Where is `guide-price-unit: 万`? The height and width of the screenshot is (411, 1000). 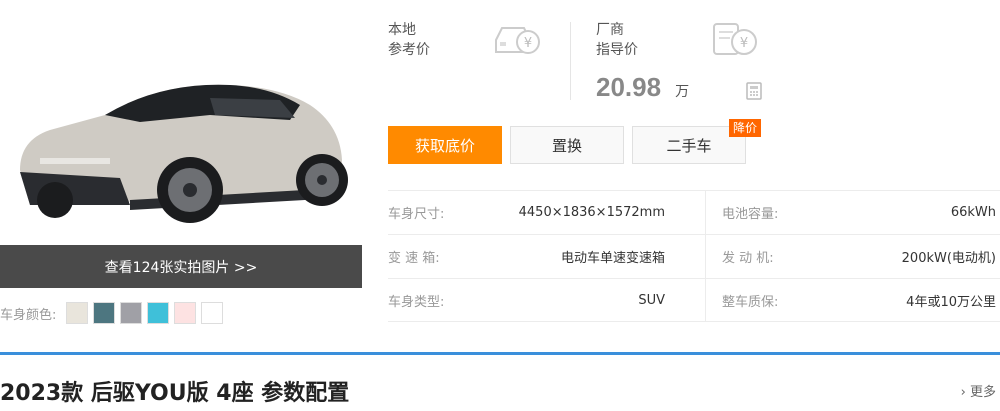 guide-price-unit: 万 is located at coordinates (682, 92).